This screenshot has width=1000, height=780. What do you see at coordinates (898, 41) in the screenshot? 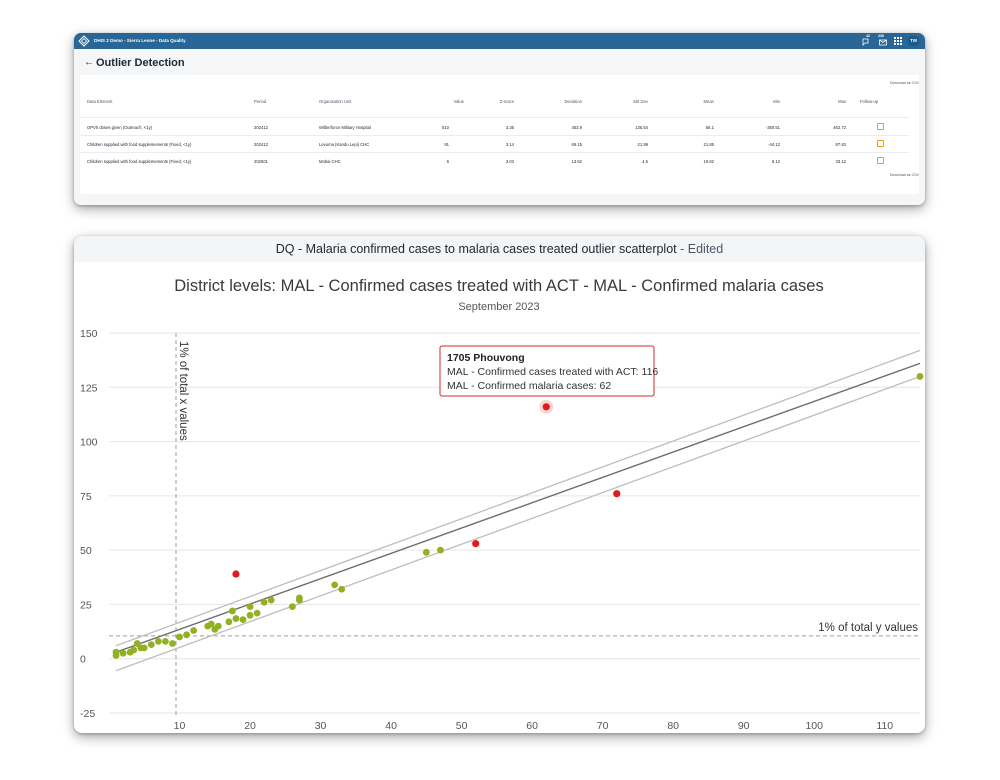
I see `apps-menu-icon` at bounding box center [898, 41].